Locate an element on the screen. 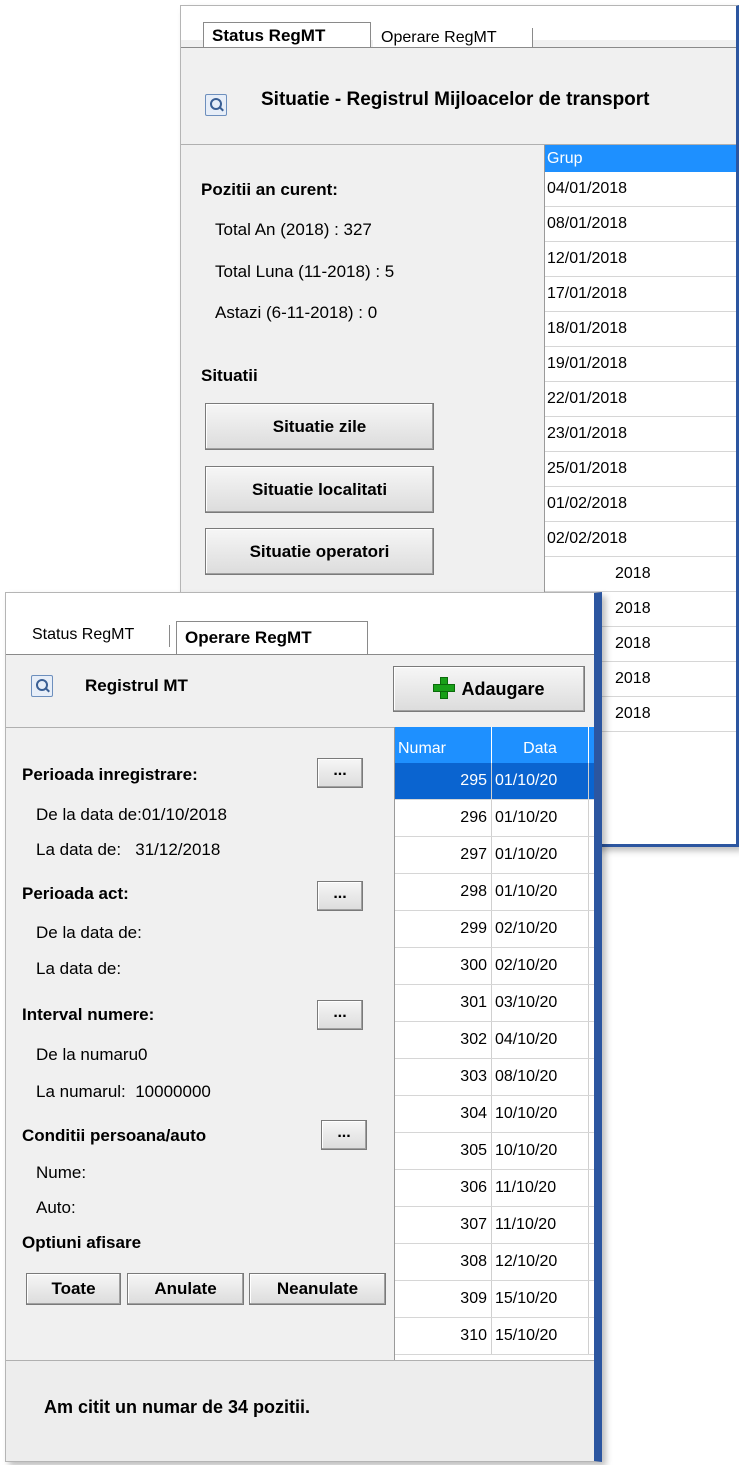  table-row: 304 10/10/20 is located at coordinates (494, 1114).